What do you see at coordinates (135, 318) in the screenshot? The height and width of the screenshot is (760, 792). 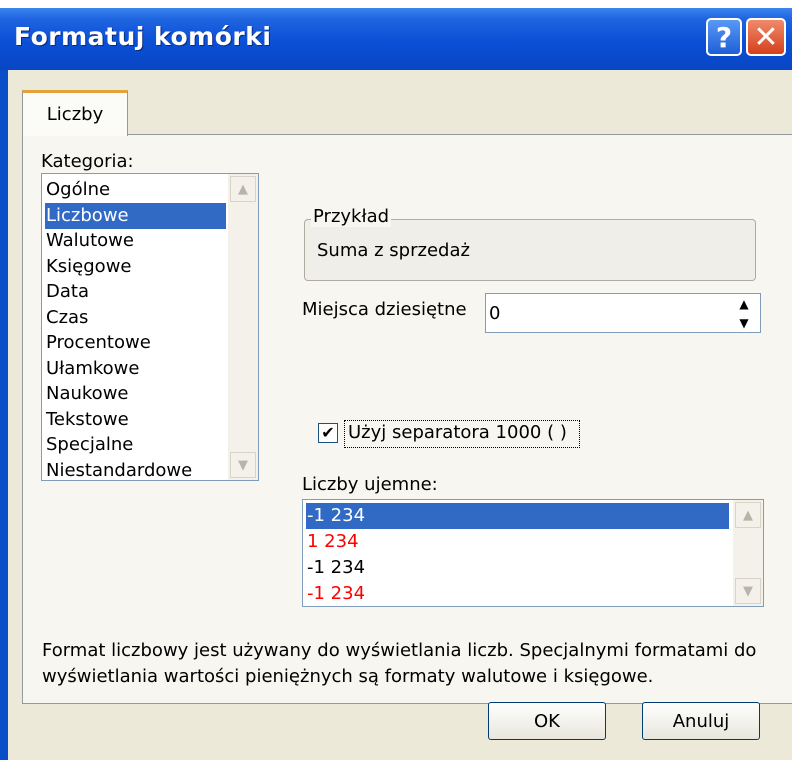 I see `category-item: Czas` at bounding box center [135, 318].